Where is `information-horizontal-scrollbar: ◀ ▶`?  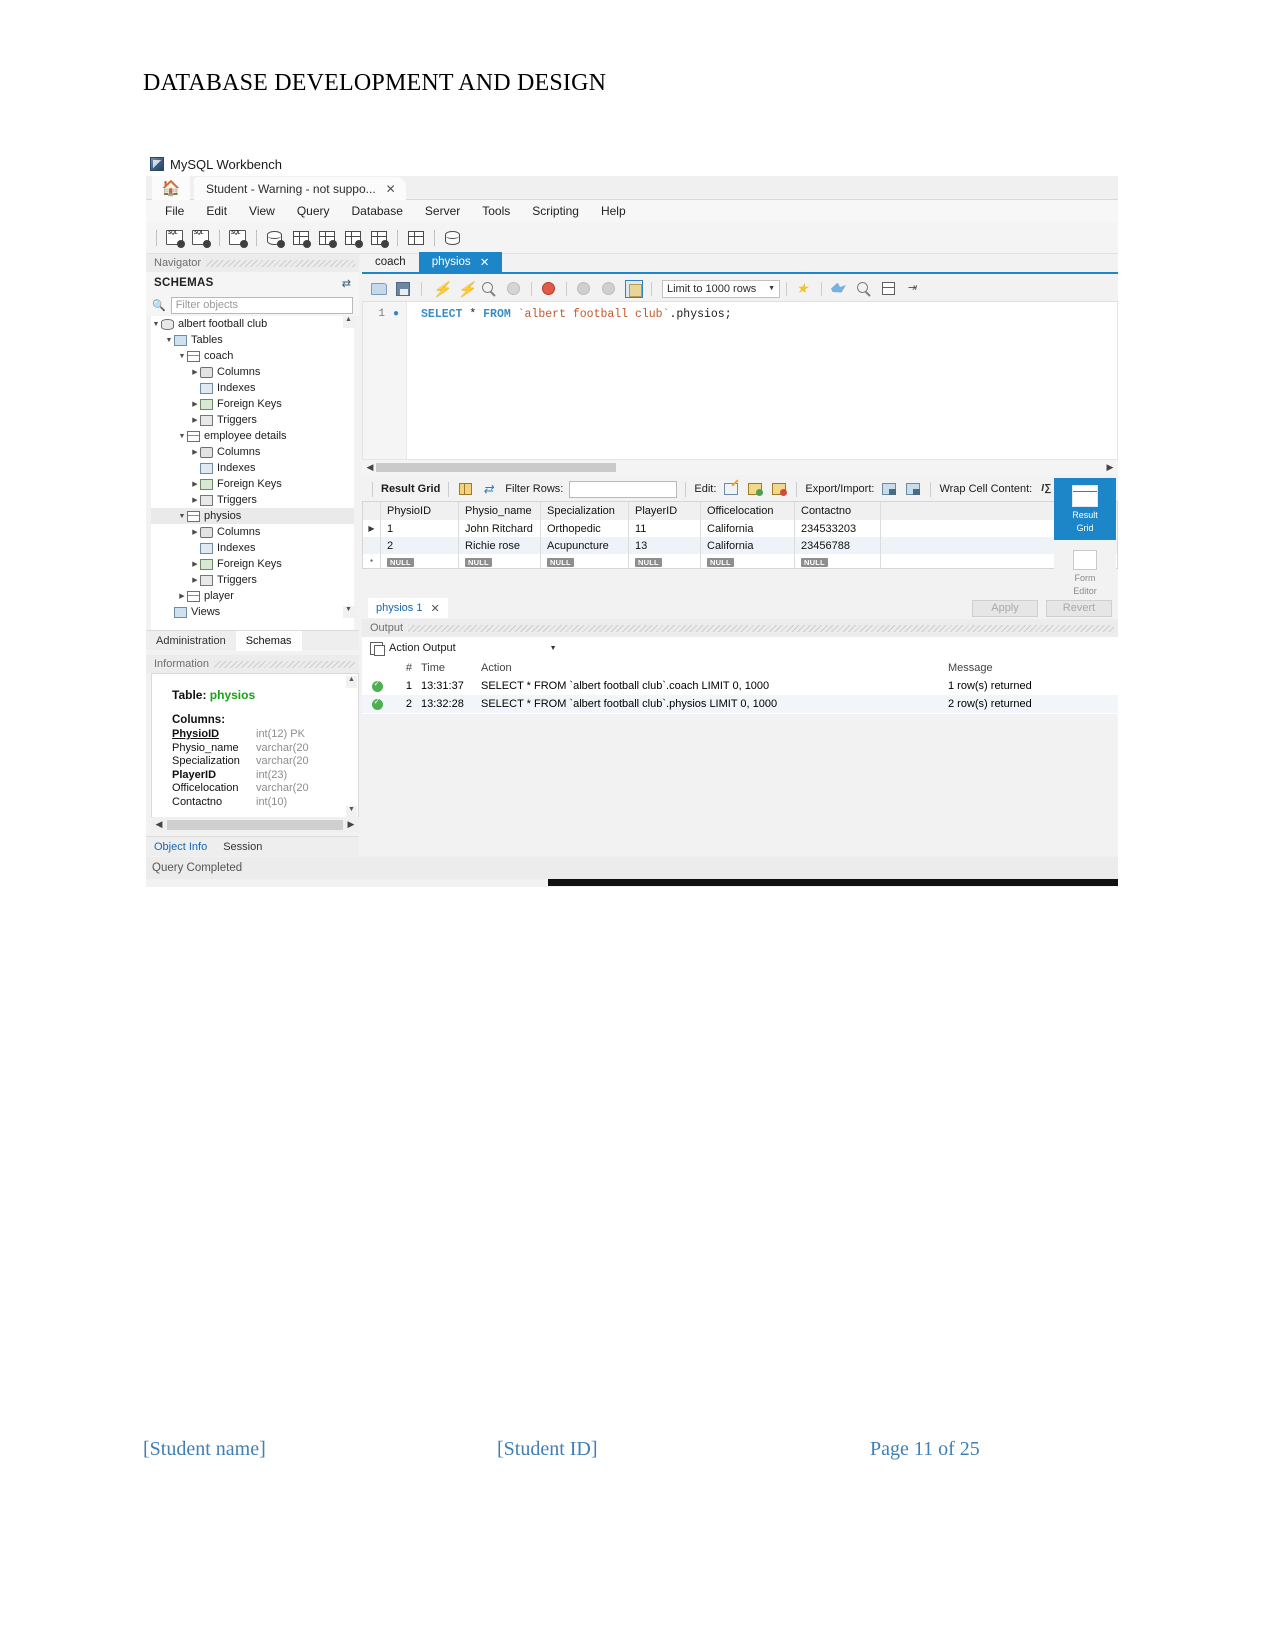
information-horizontal-scrollbar: ◀ ▶ is located at coordinates (255, 824).